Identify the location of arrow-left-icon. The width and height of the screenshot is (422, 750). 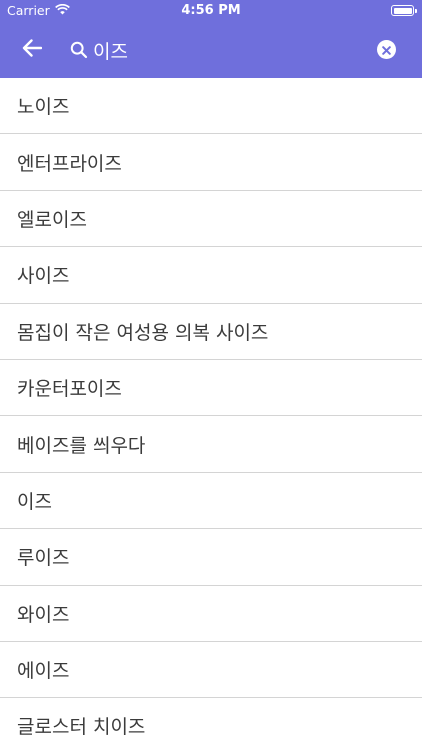
(32, 50).